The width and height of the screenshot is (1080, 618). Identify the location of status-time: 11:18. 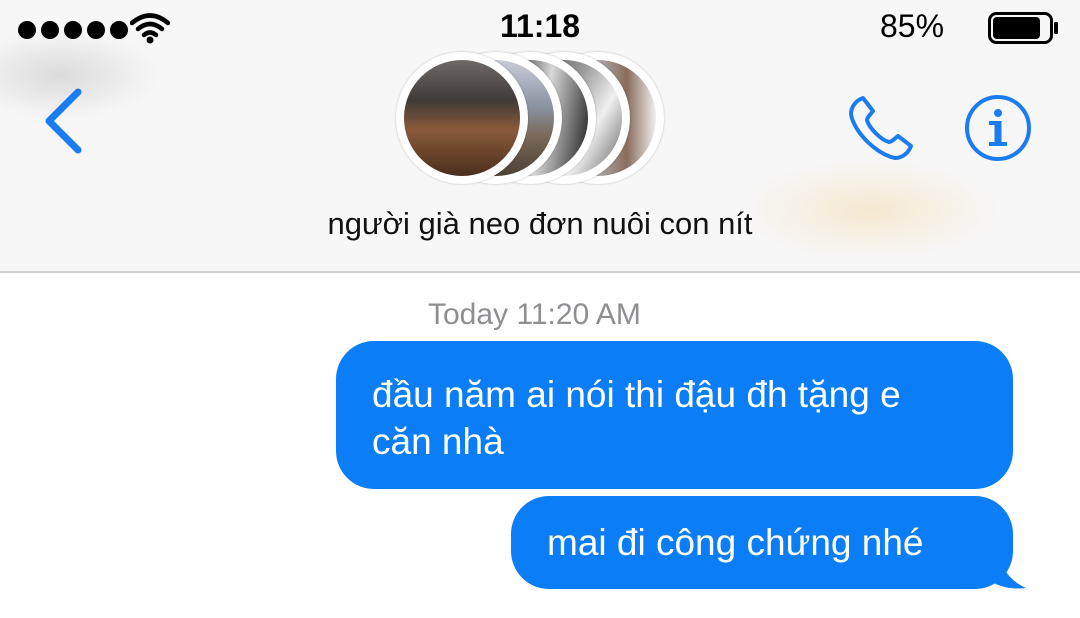
(540, 26).